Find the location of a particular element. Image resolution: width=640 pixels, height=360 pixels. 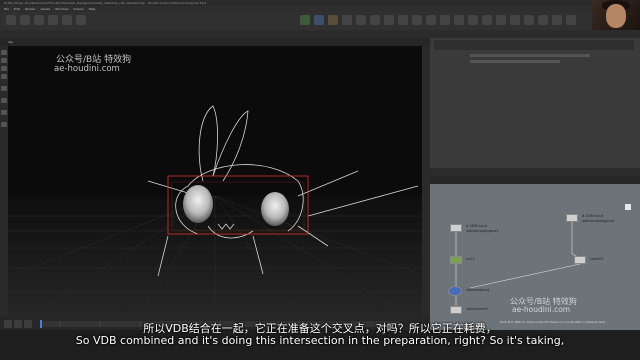

node-a-vdb-input-label: A VDB input is located at coordinates (477, 226).